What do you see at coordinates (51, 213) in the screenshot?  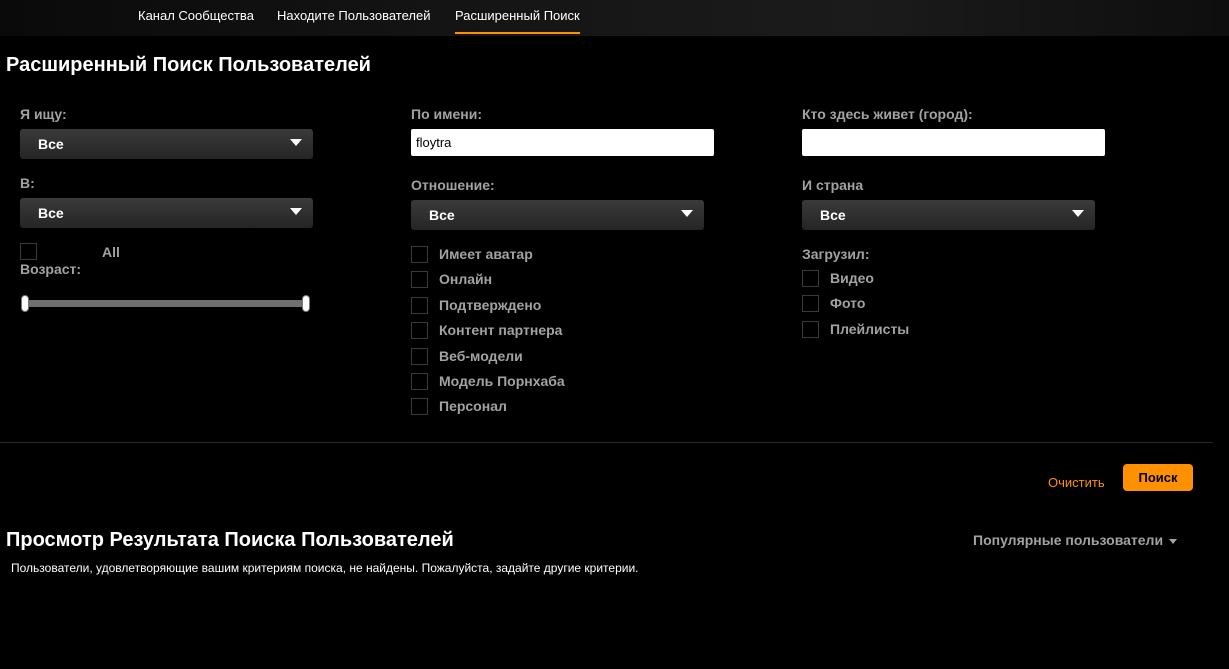 I see `in-value: Все` at bounding box center [51, 213].